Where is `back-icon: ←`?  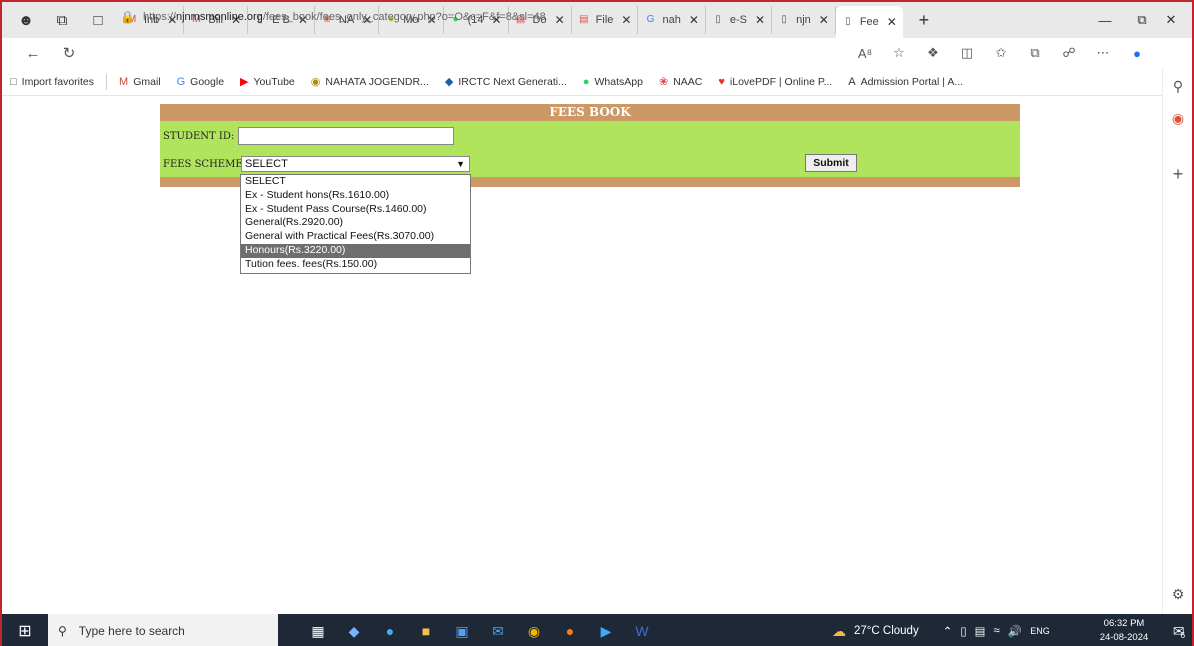
back-icon: ← is located at coordinates (33, 53).